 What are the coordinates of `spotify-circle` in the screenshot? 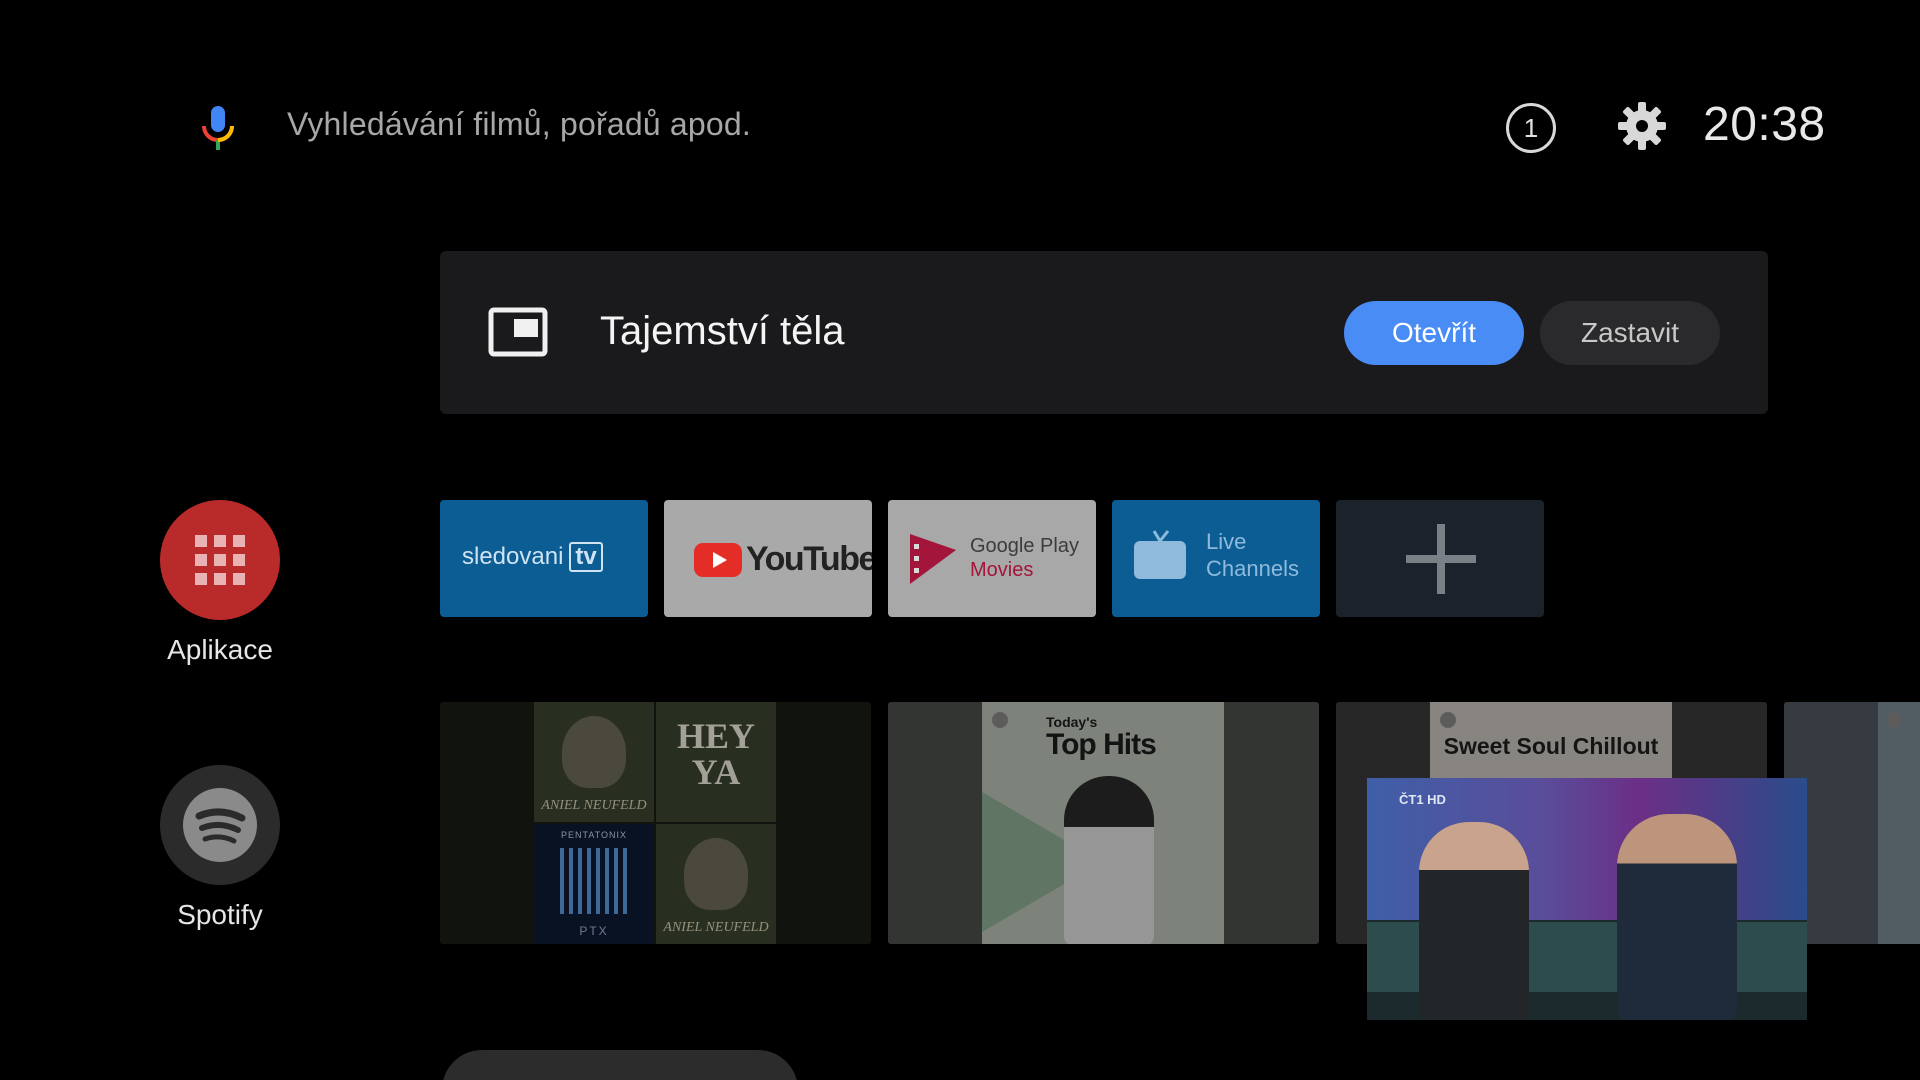 It's located at (220, 825).